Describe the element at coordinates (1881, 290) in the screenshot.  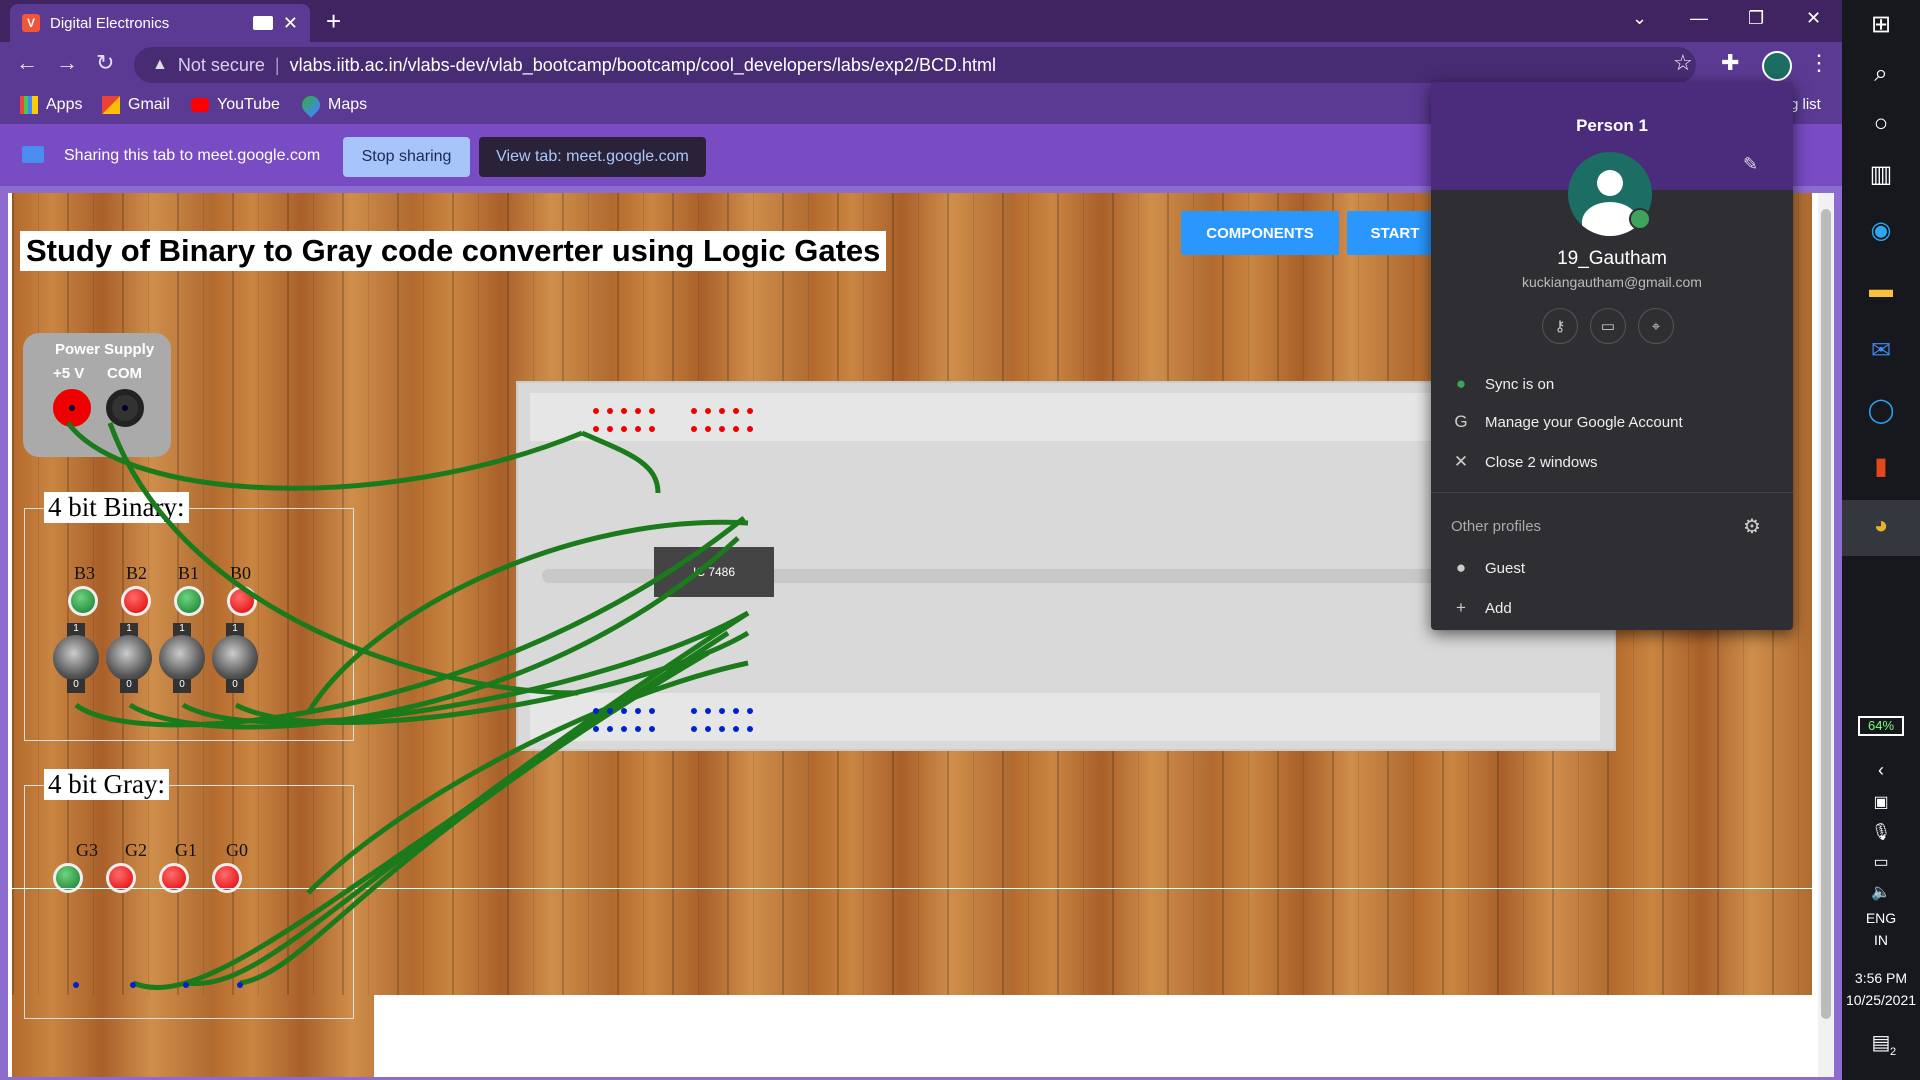
I see `file-explorer-icon: ▬` at that location.